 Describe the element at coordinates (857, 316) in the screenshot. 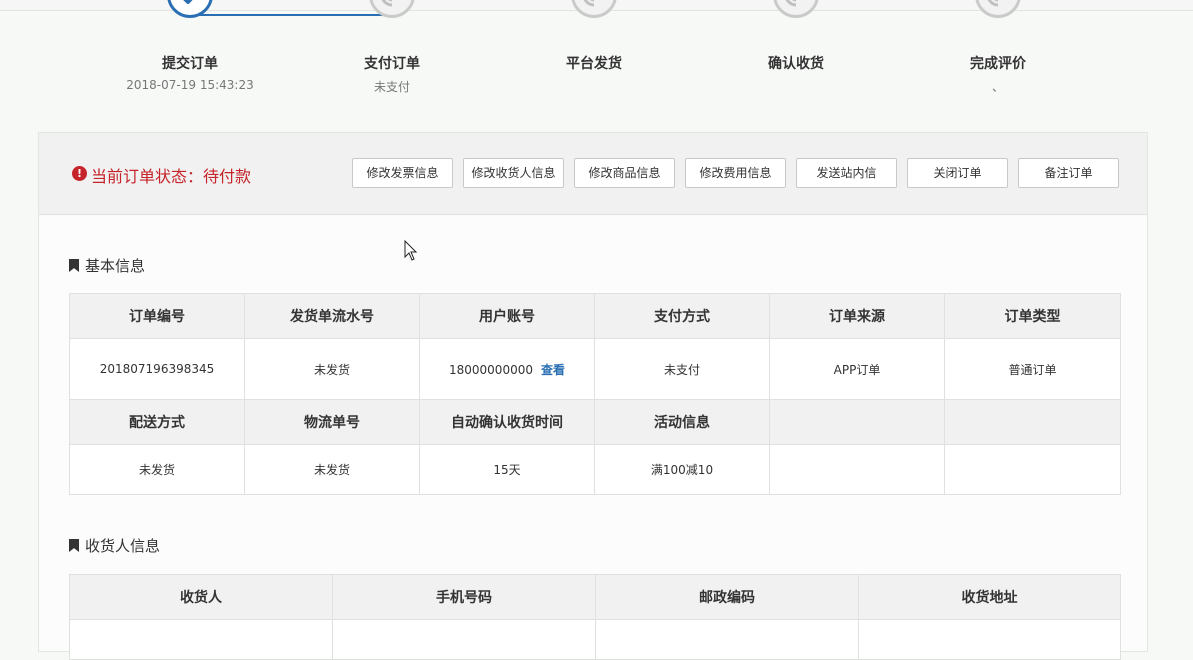

I see `header-cell: 订单来源` at that location.